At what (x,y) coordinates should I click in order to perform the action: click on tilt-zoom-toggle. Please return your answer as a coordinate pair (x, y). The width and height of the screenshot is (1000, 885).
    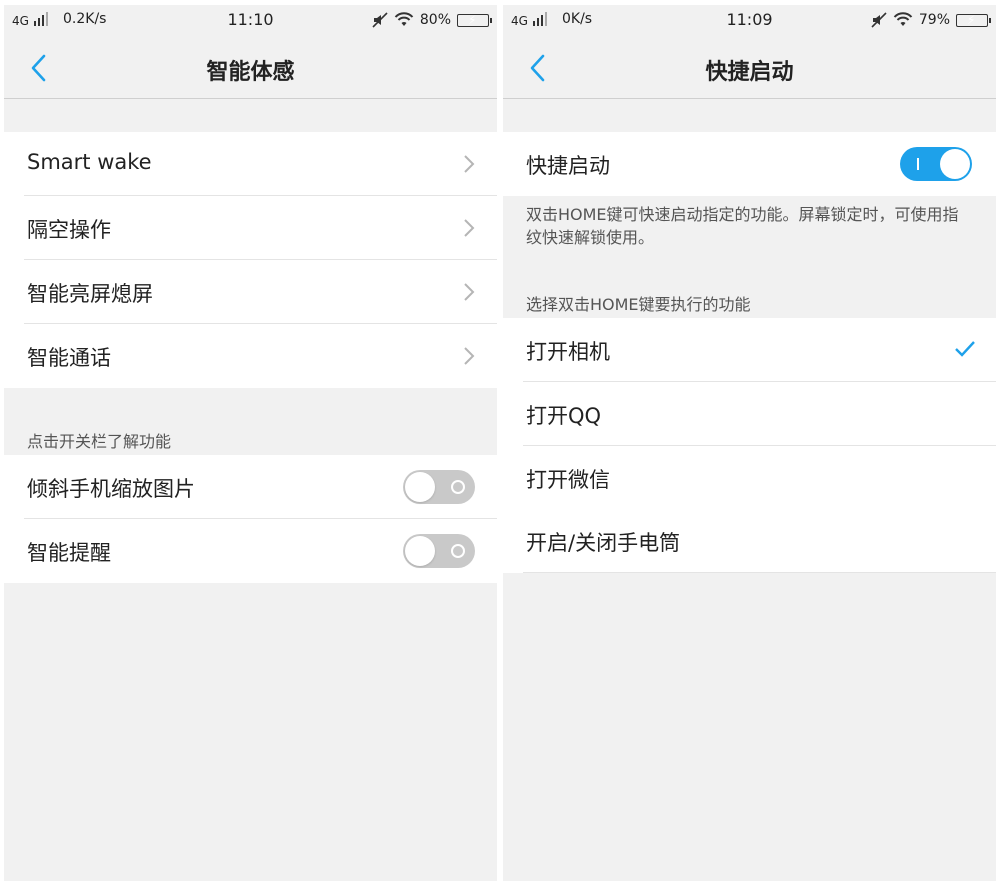
    Looking at the image, I should click on (439, 487).